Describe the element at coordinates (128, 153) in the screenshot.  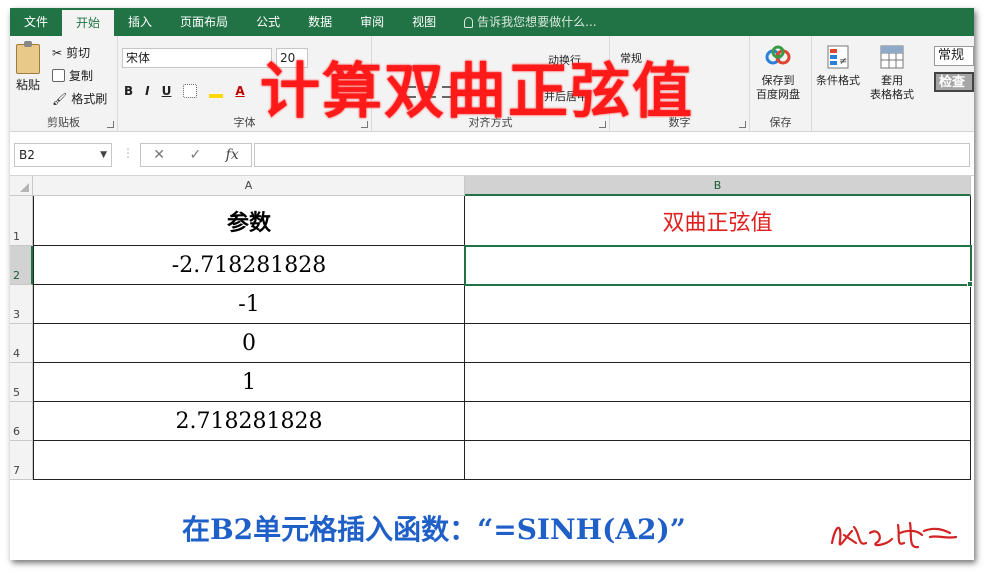
I see `formula-bar-grip-icon: ⋮` at that location.